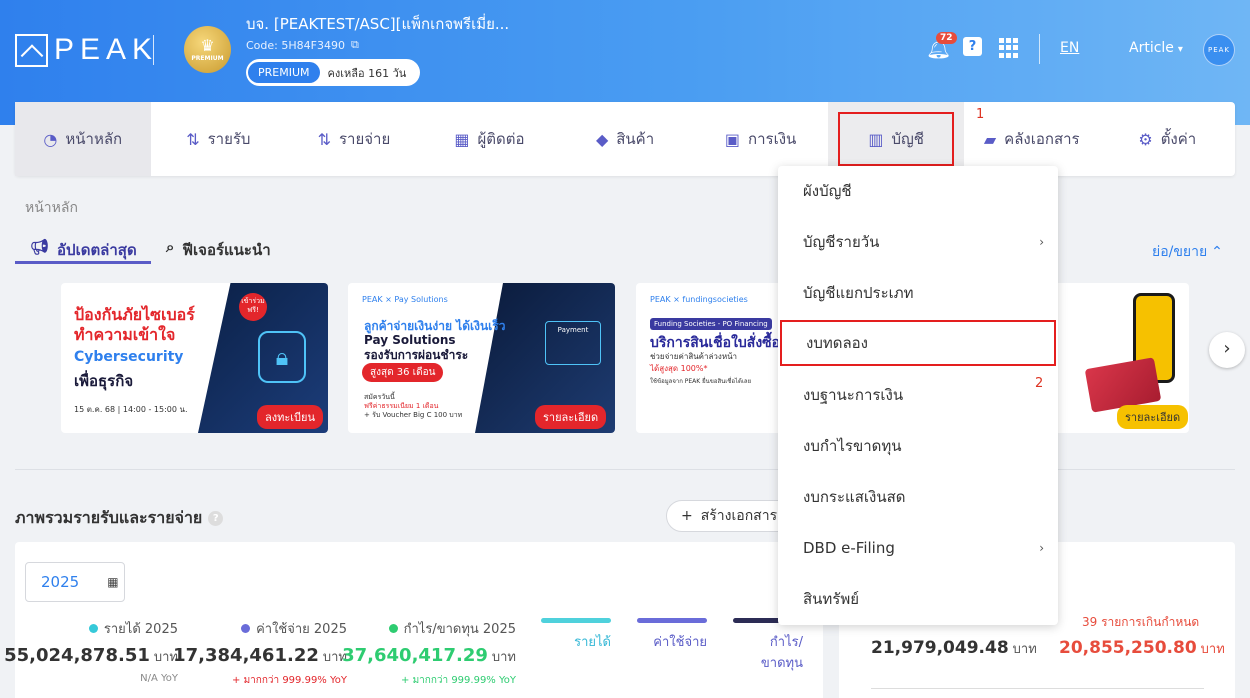 This screenshot has width=1250, height=698. I want to click on menu-item-label: สินทรัพย์, so click(831, 599).